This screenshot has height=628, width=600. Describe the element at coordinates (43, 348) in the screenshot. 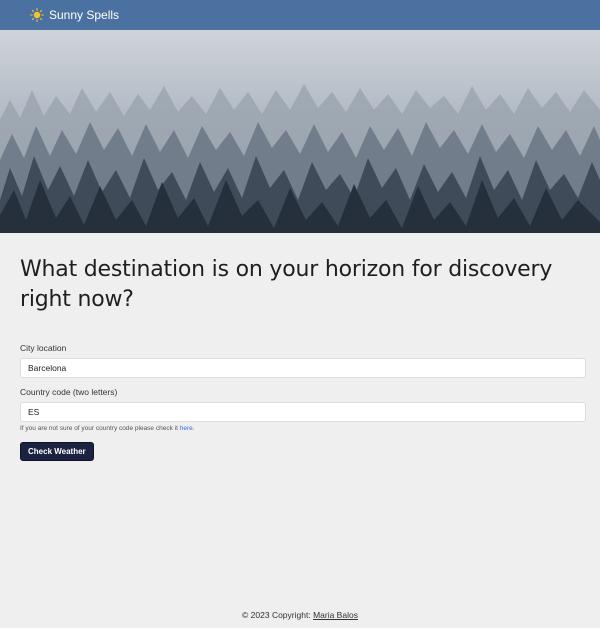

I see `city-label: City location` at that location.